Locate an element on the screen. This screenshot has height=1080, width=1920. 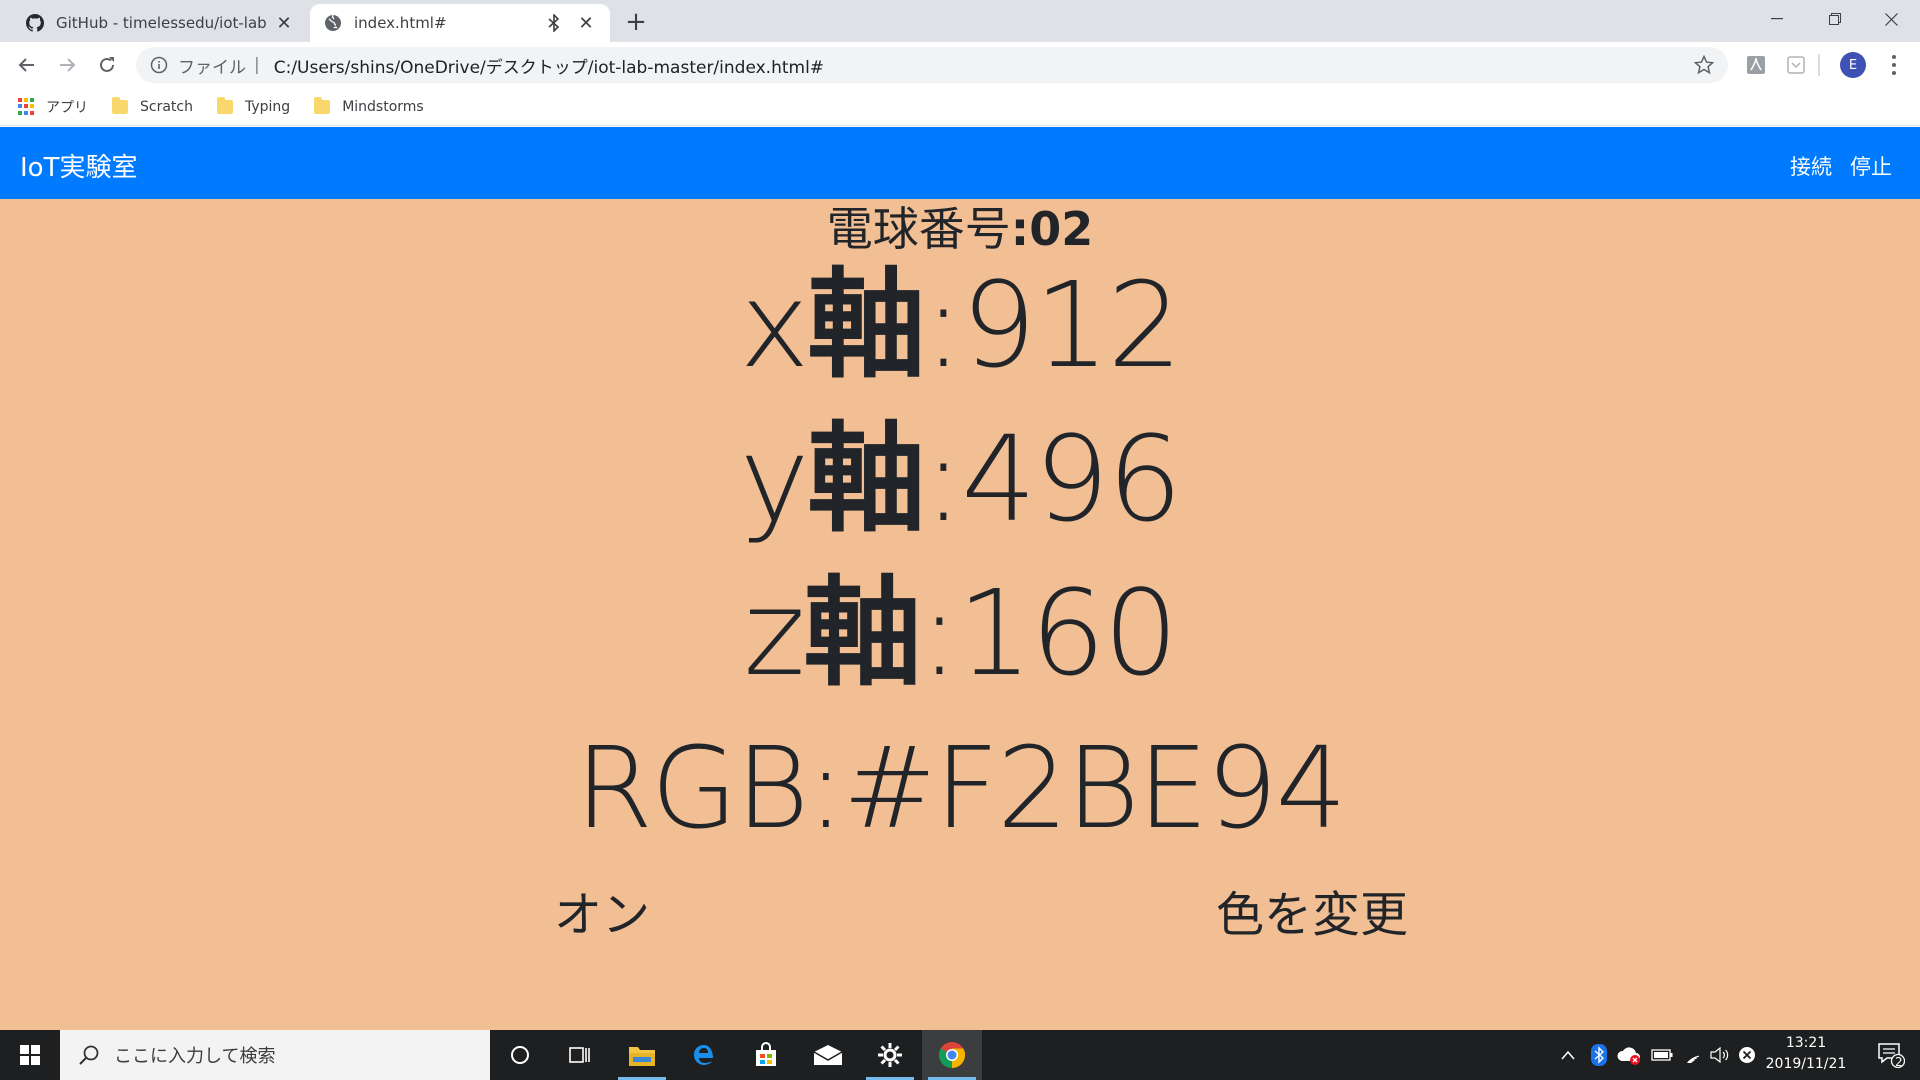
back-icon is located at coordinates (27, 65).